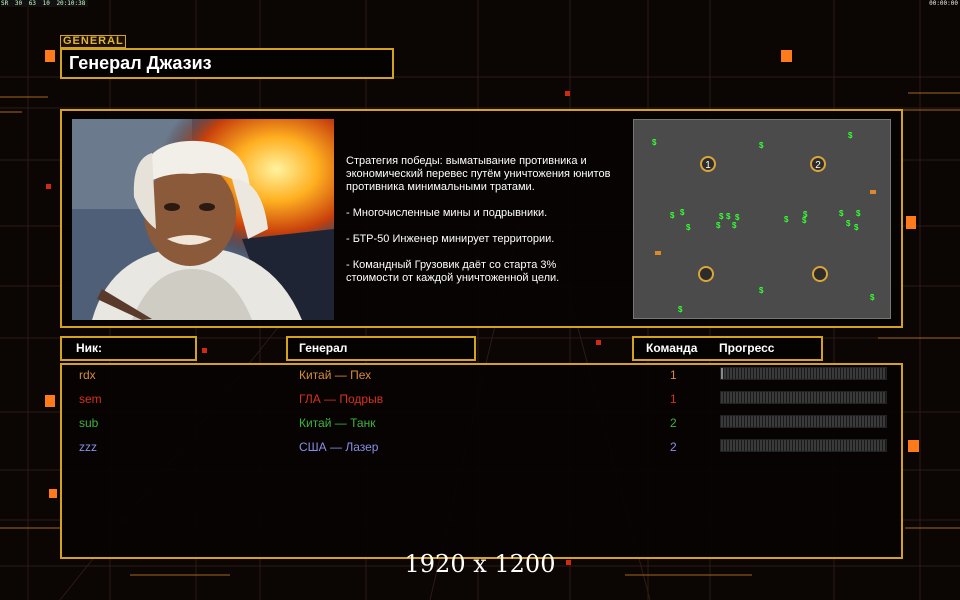 The height and width of the screenshot is (600, 960). Describe the element at coordinates (447, 213) in the screenshot. I see `feature-text: - Многочисленные мины и подрывники.` at that location.